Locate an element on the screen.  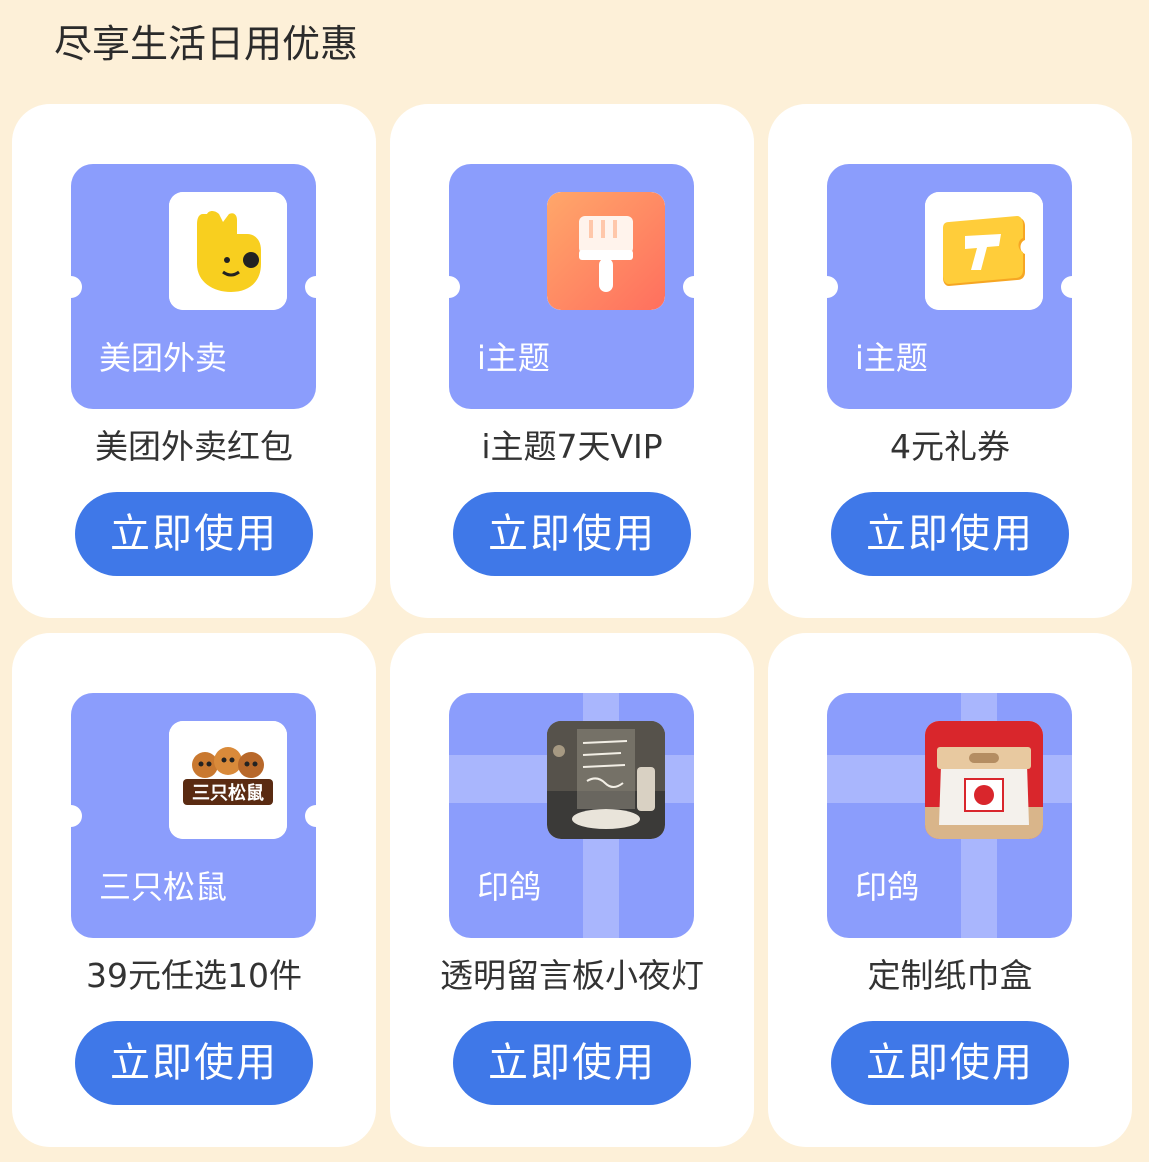
brand-label: 三只松鼠 is located at coordinates (163, 887).